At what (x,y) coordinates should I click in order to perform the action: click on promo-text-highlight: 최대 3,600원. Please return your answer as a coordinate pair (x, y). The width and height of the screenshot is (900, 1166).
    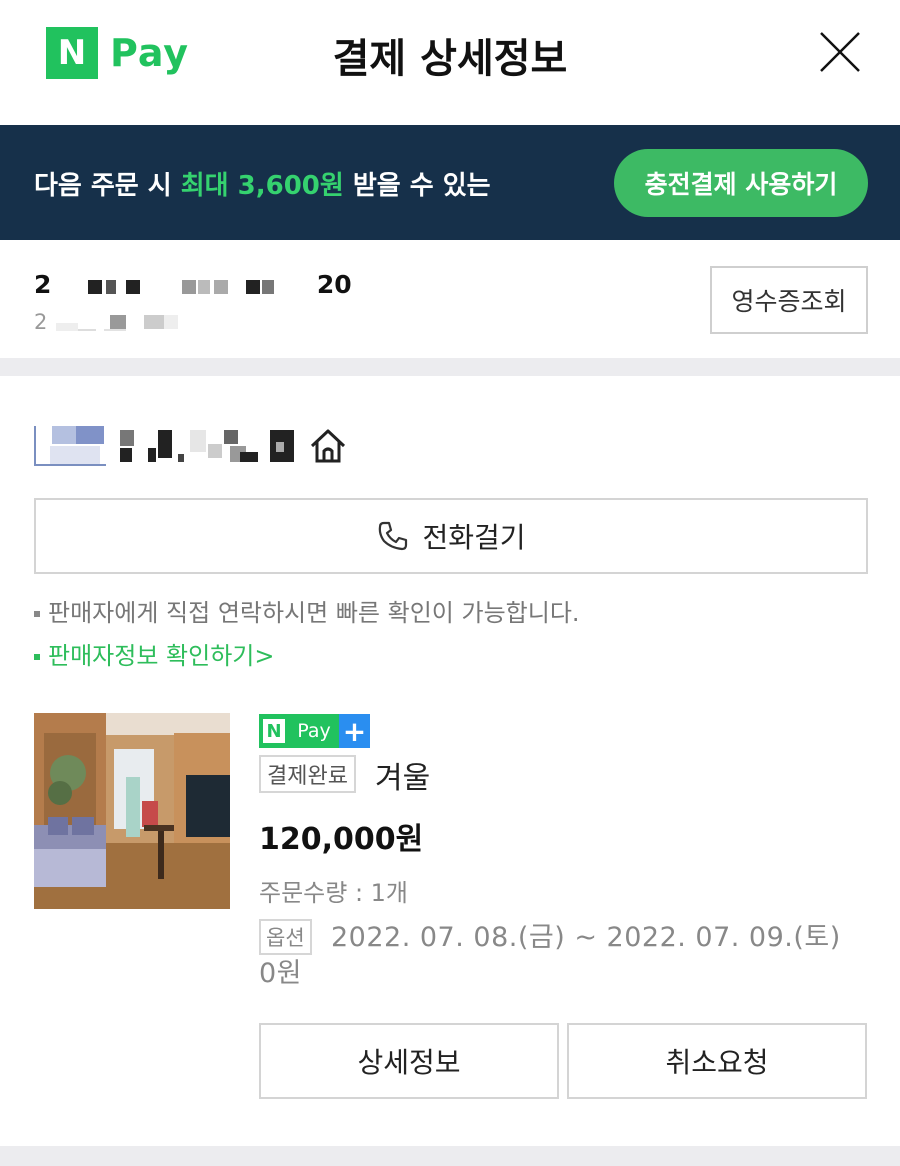
    Looking at the image, I should click on (262, 186).